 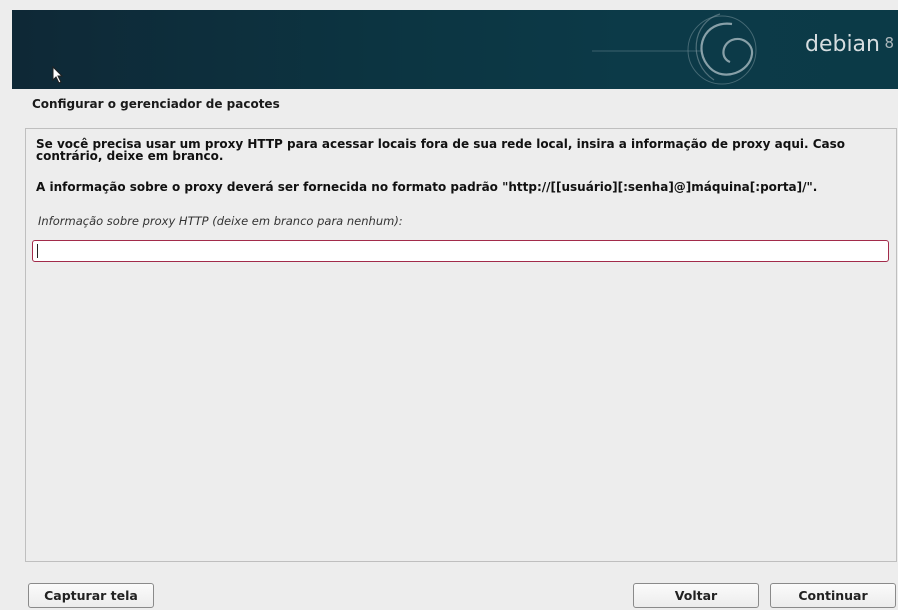 What do you see at coordinates (889, 43) in the screenshot?
I see `debian-version: 8` at bounding box center [889, 43].